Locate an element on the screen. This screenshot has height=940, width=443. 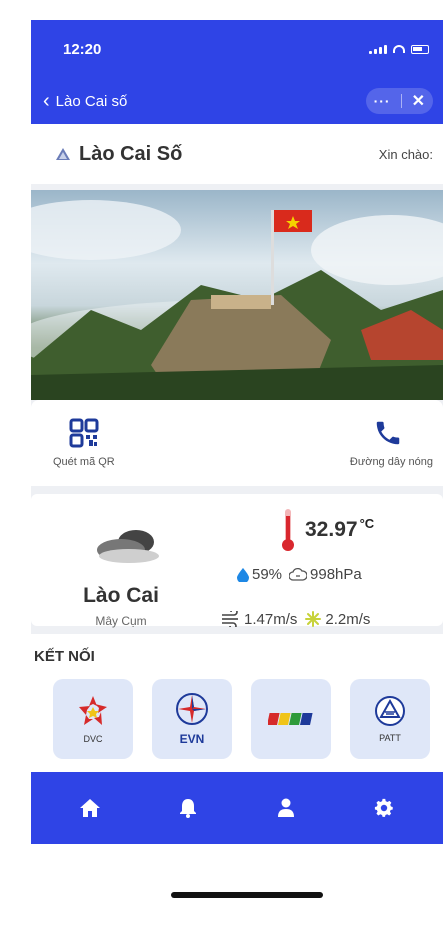
humidity-pressure: 59% 998hPa is located at coordinates (299, 574).